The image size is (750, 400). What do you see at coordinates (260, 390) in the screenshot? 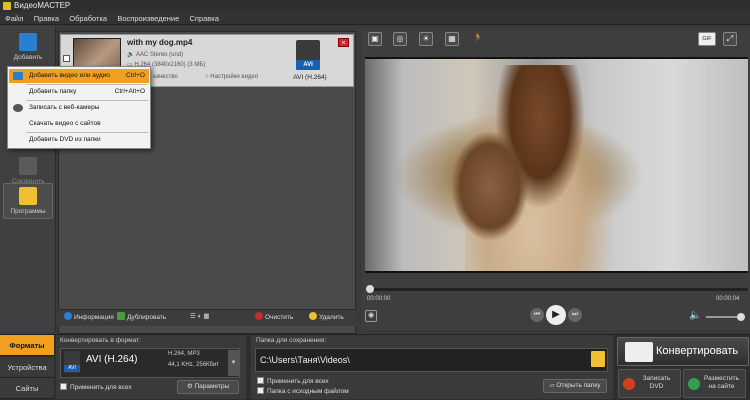
I see `with-source-checkbox` at bounding box center [260, 390].